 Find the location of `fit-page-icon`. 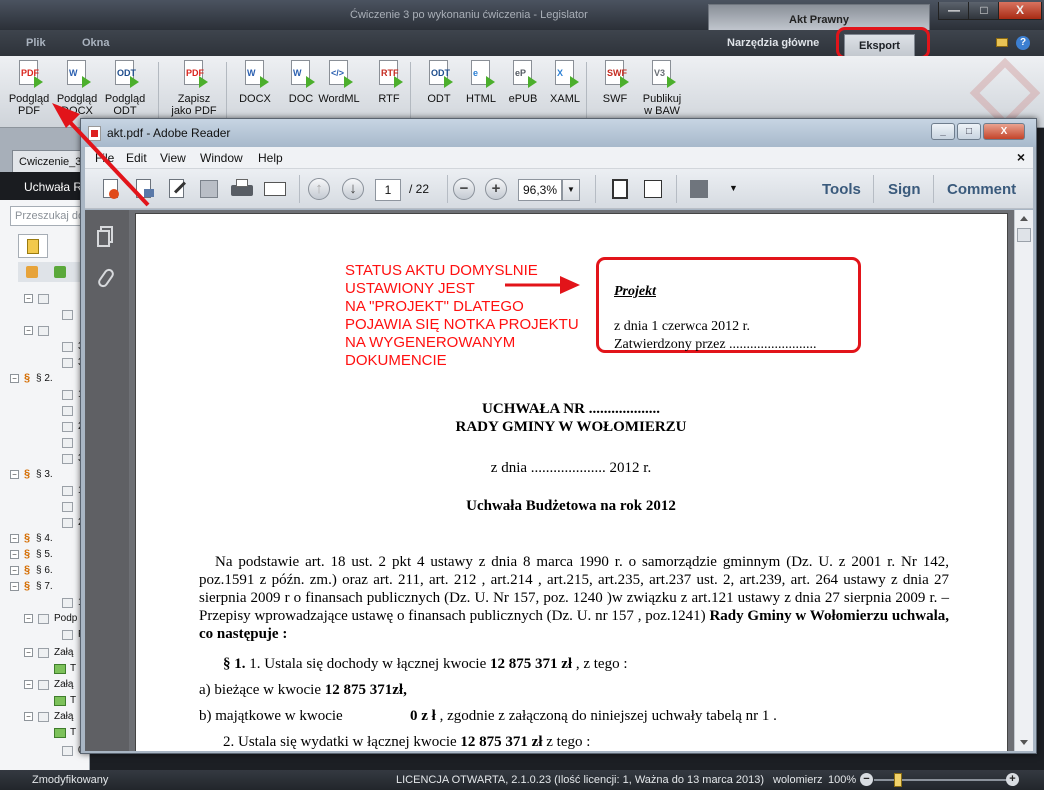

fit-page-icon is located at coordinates (620, 189).